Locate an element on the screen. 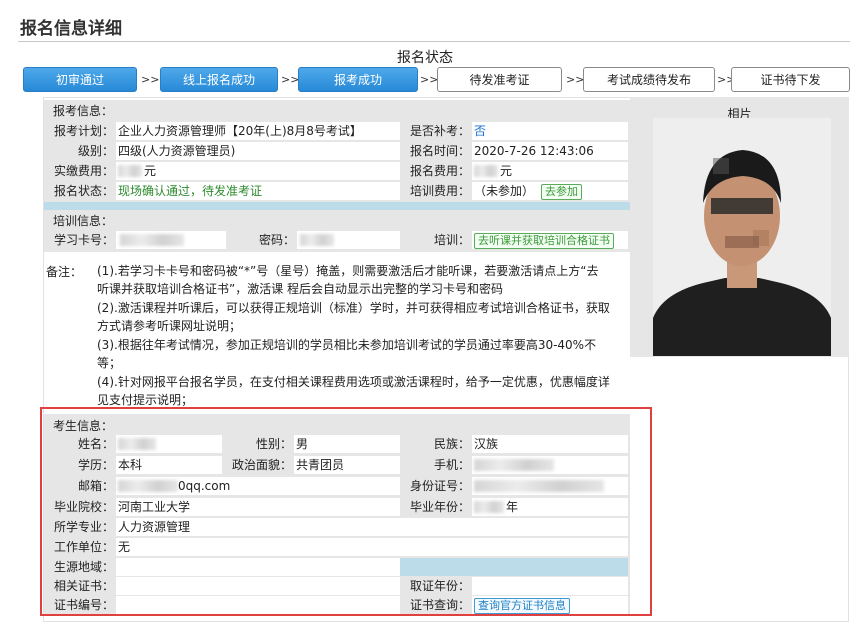 The image size is (850, 622). level-label: 级别： is located at coordinates (95, 151).